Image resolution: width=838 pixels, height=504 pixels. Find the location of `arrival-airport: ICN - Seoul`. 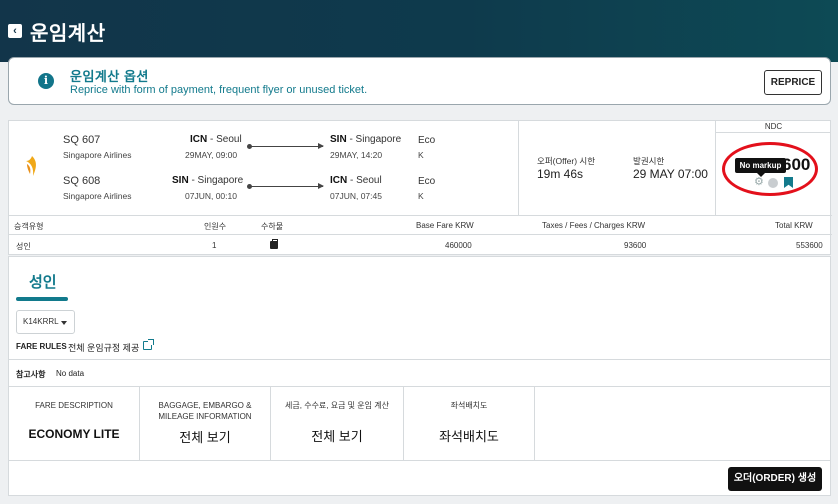

arrival-airport: ICN - Seoul is located at coordinates (356, 180).